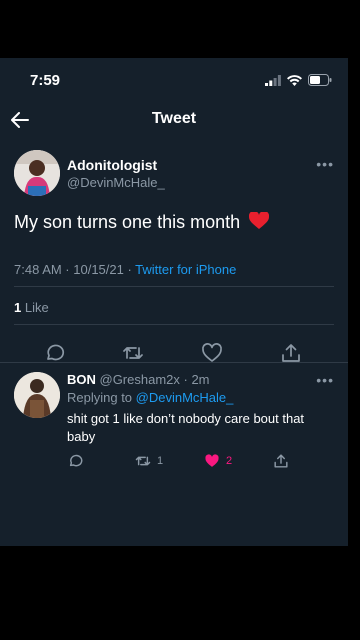 Image resolution: width=360 pixels, height=640 pixels. What do you see at coordinates (127, 222) in the screenshot?
I see `tweet-text-content: My son turns one this month` at bounding box center [127, 222].